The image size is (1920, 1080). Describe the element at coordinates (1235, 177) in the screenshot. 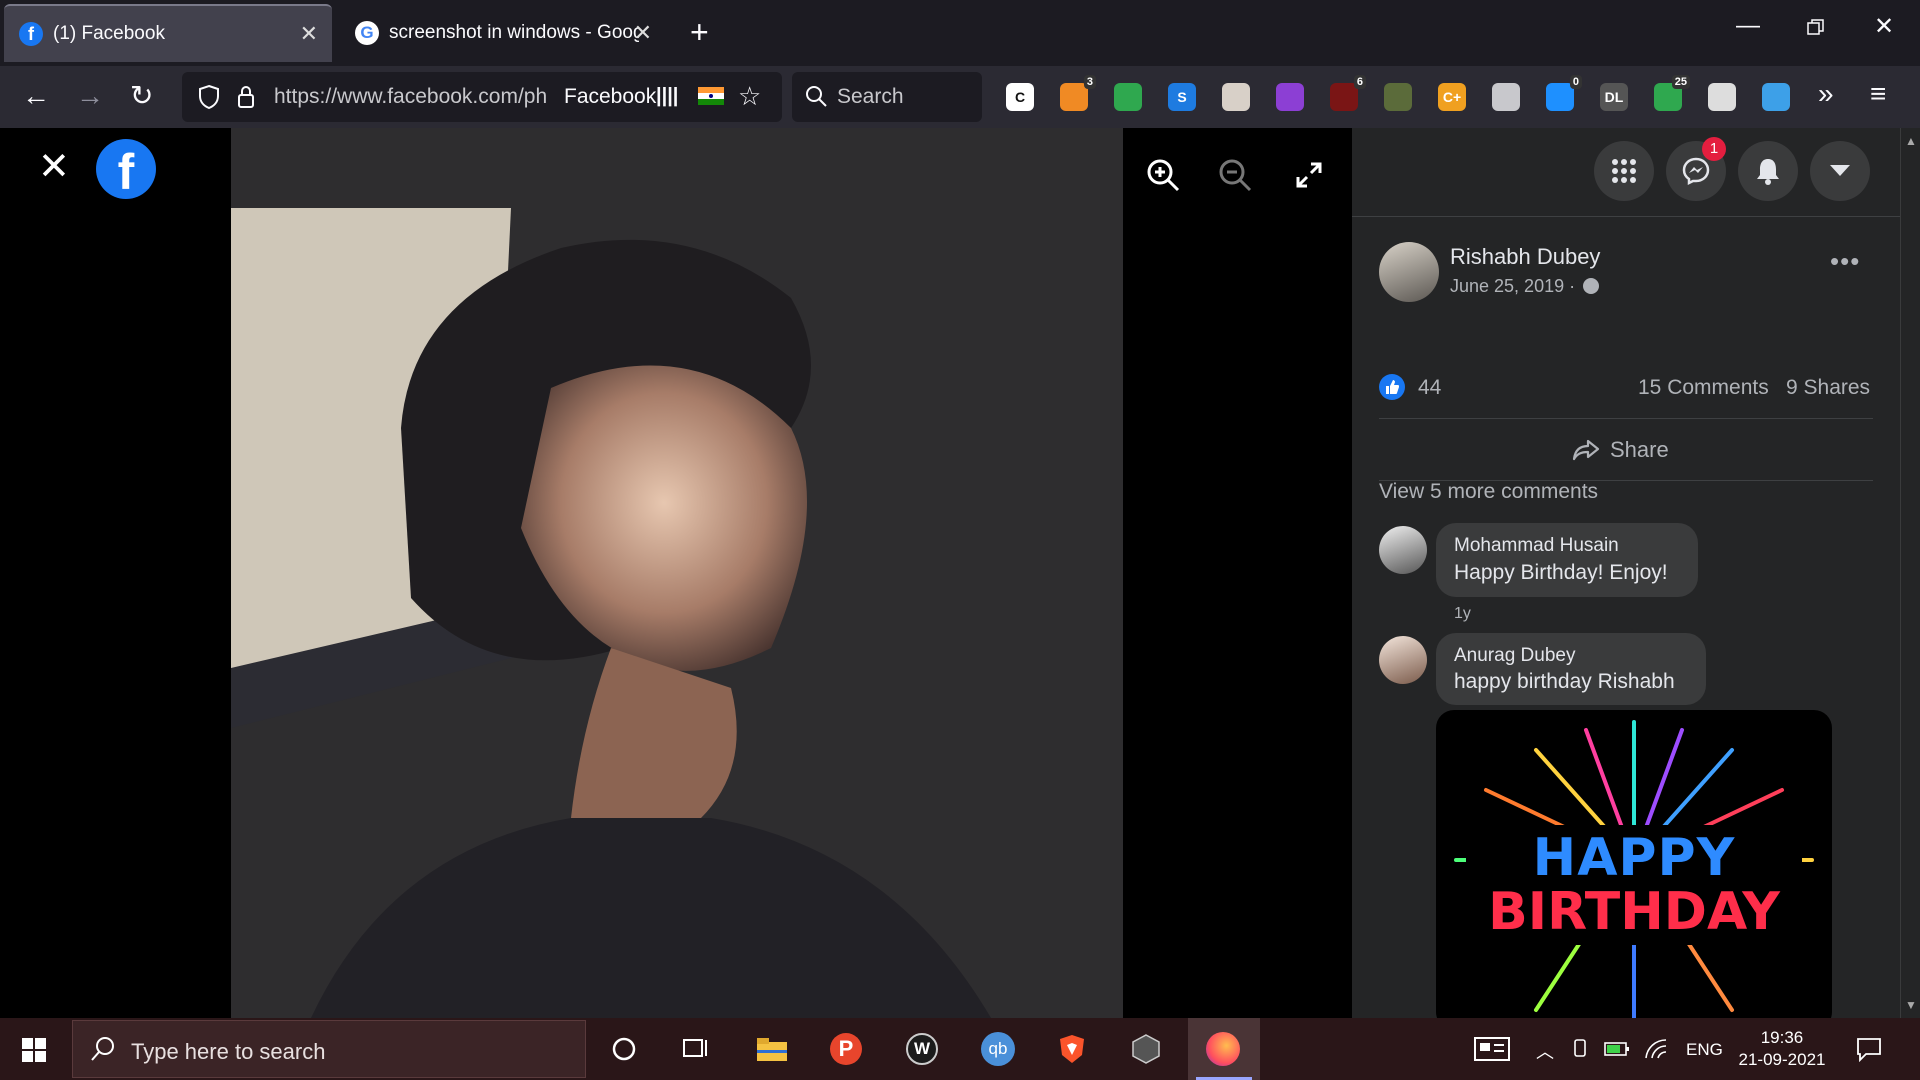

I see `zoom-out-icon` at that location.